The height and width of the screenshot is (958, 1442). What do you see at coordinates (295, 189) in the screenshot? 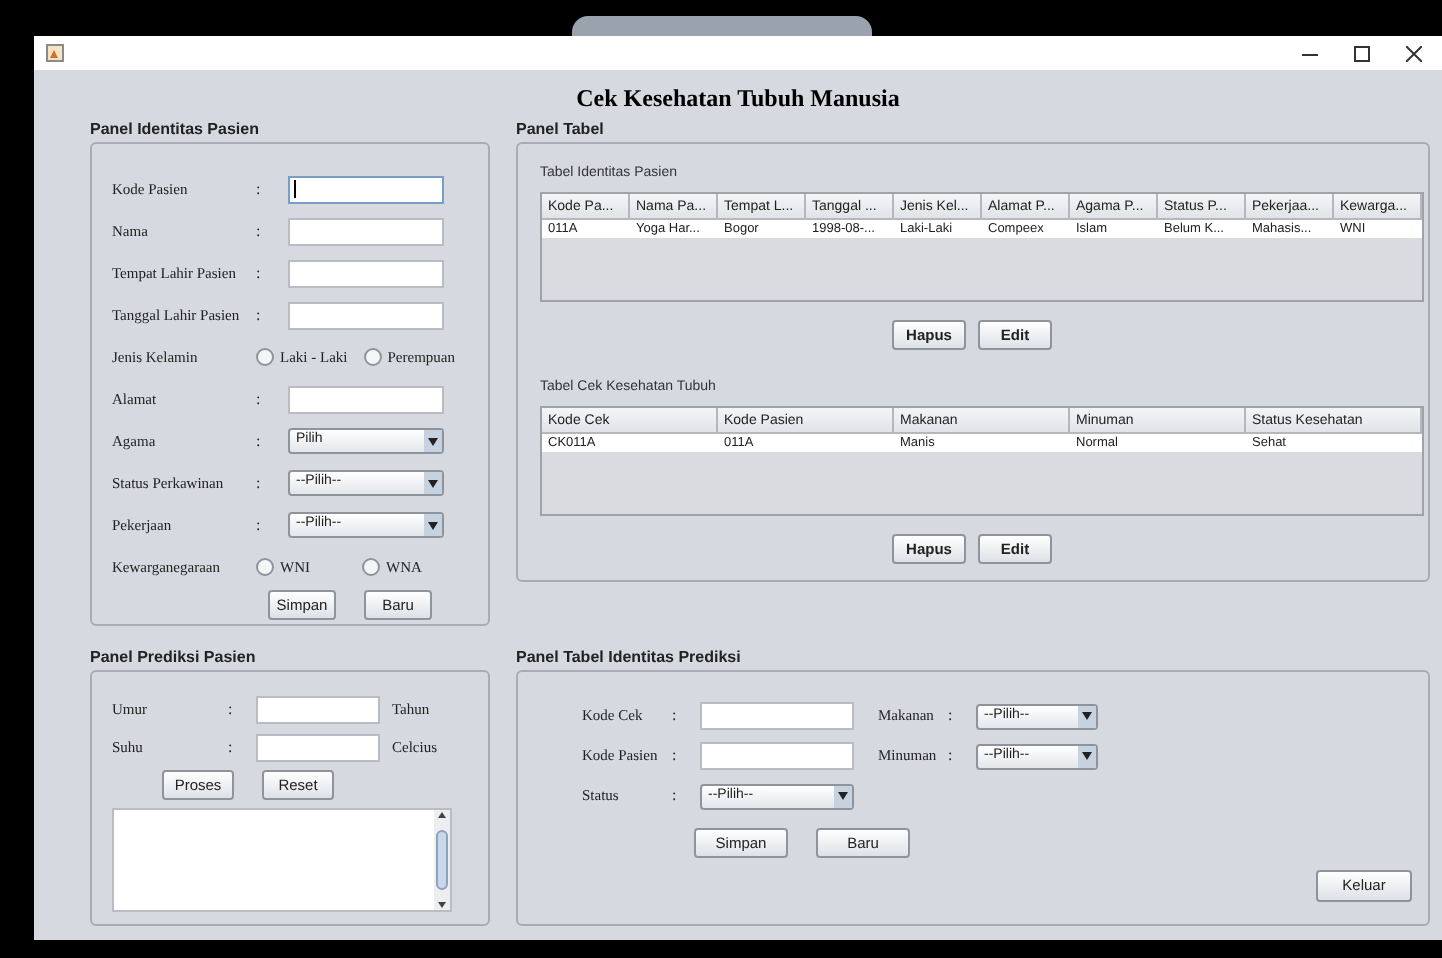
I see `text-cursor` at bounding box center [295, 189].